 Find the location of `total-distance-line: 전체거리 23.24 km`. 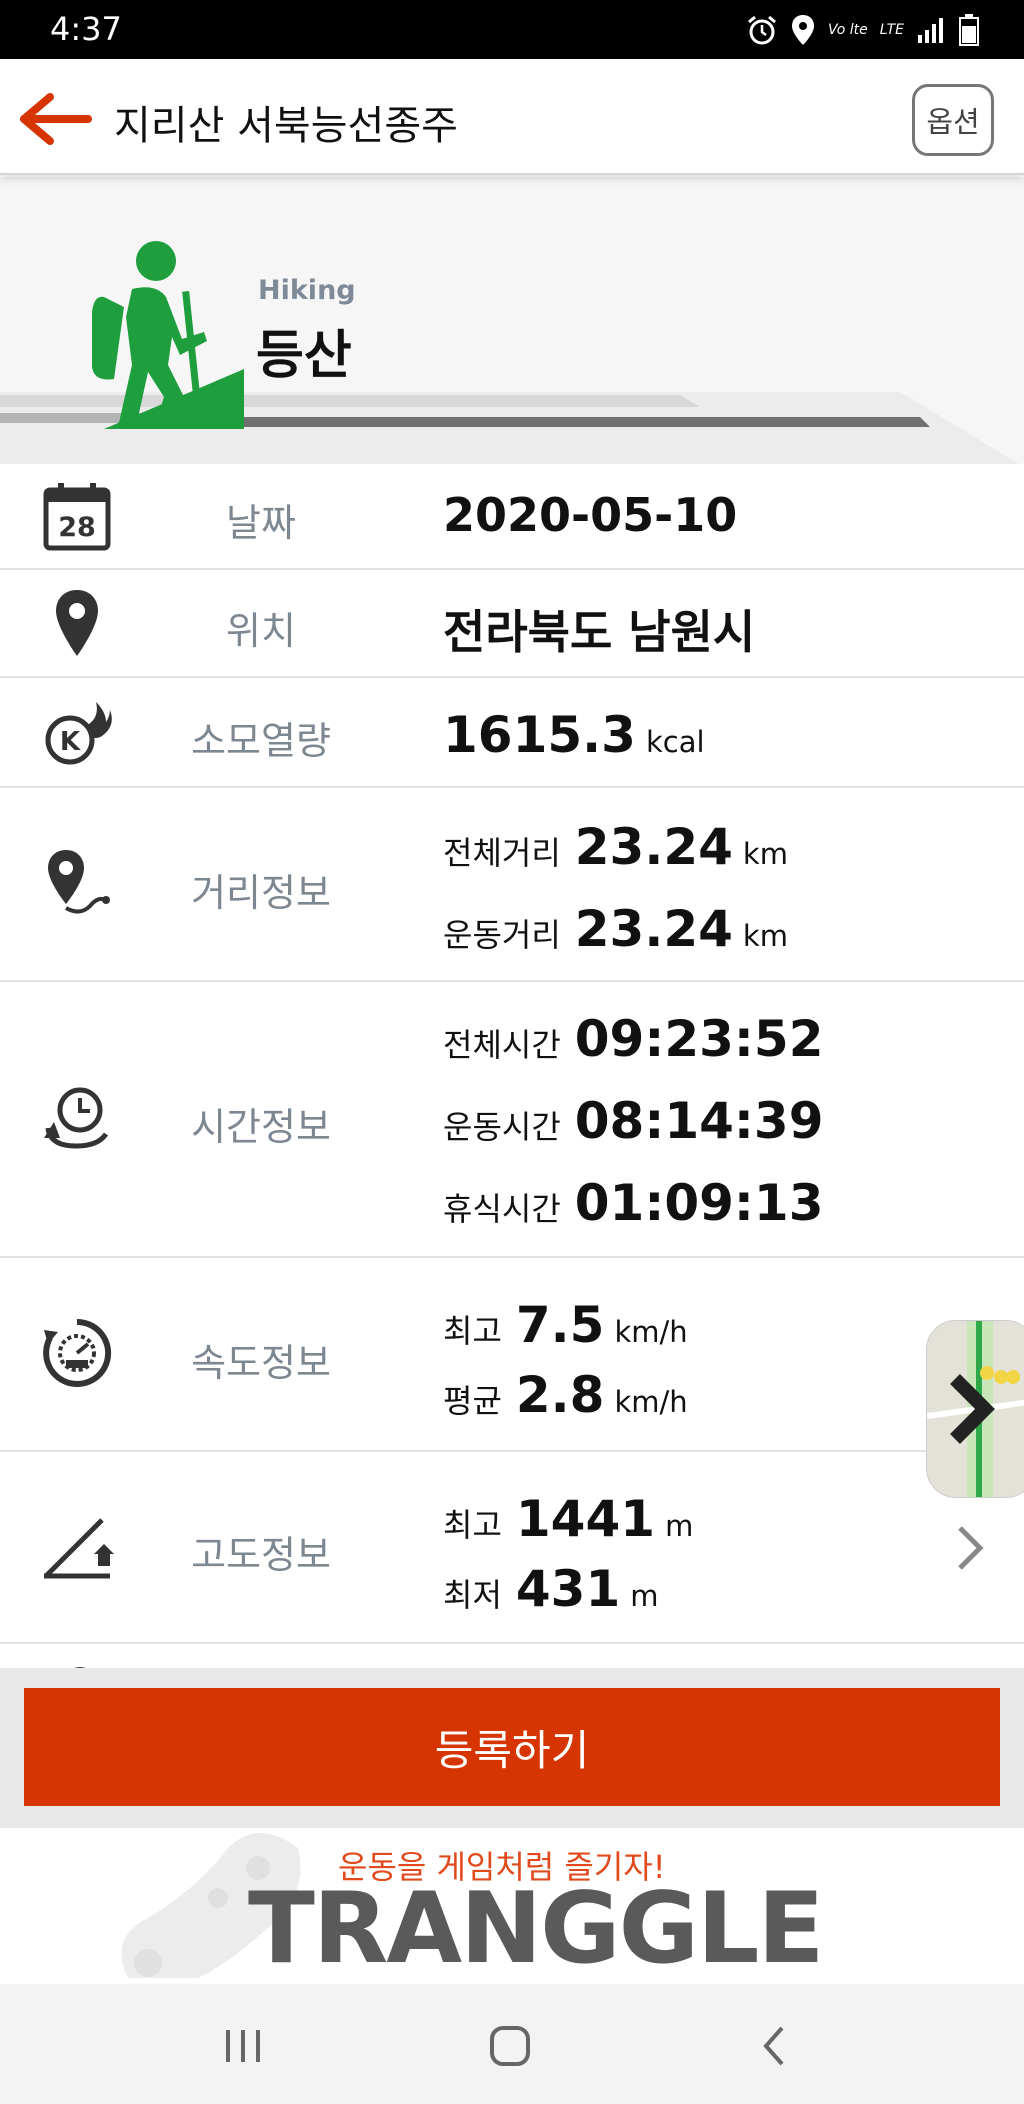

total-distance-line: 전체거리 23.24 km is located at coordinates (615, 847).